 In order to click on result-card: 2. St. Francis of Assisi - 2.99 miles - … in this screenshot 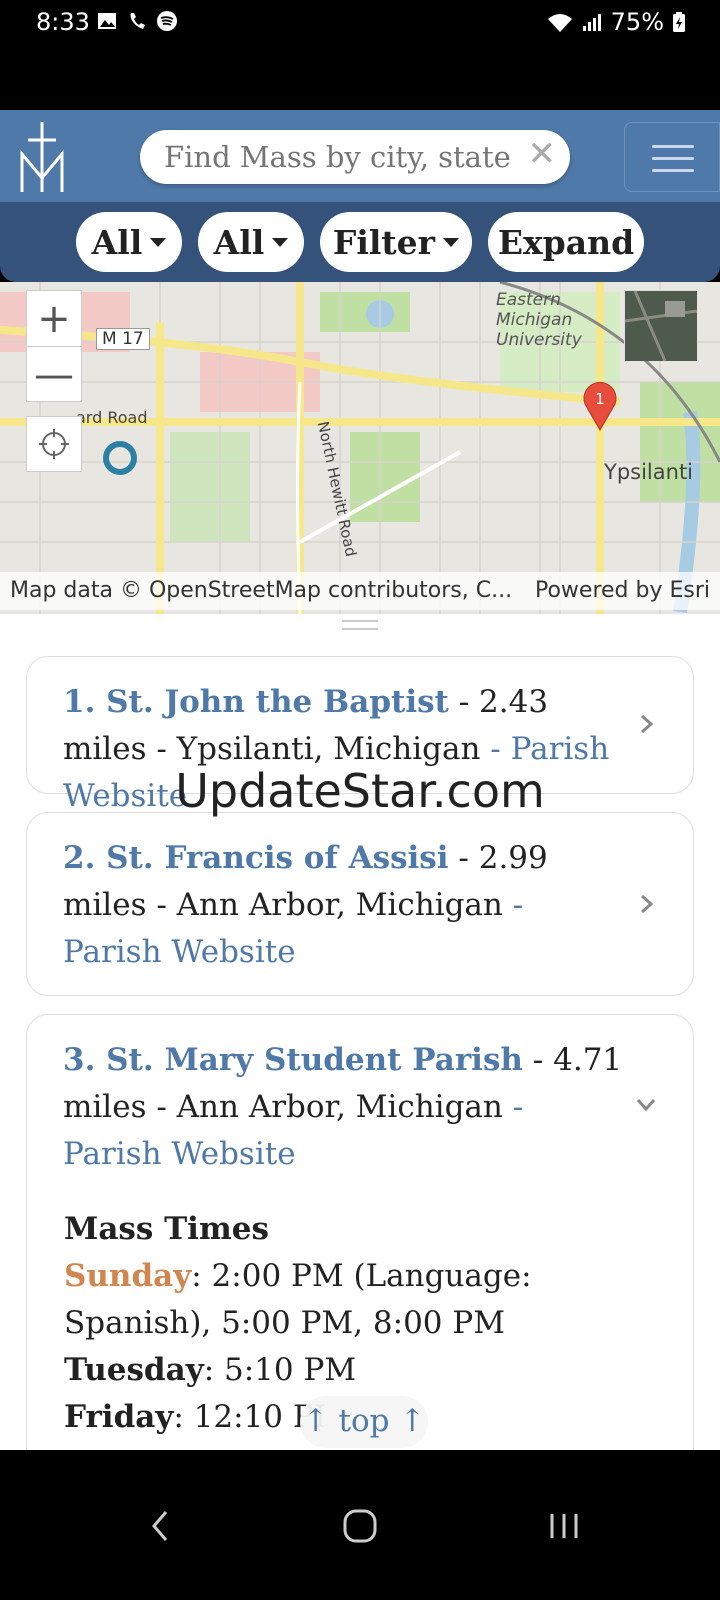, I will do `click(360, 904)`.